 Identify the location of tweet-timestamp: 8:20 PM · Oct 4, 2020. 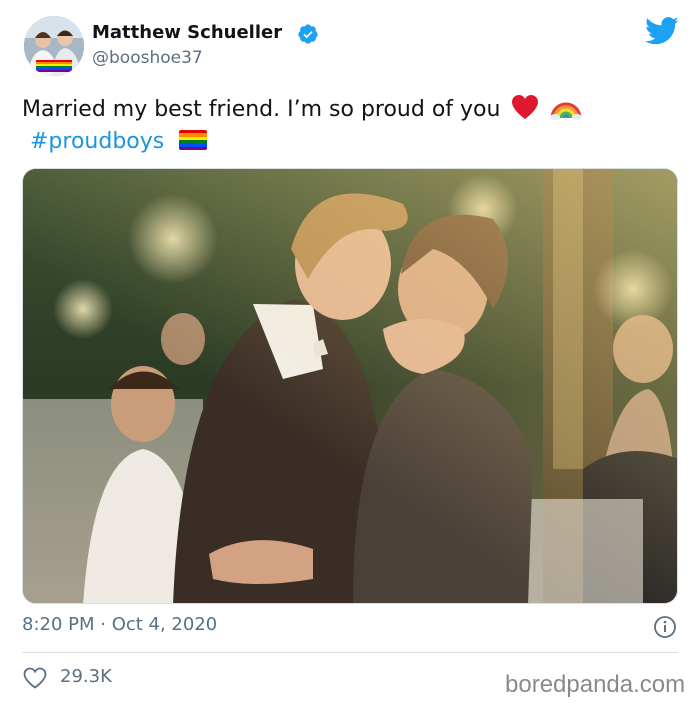
(119, 624).